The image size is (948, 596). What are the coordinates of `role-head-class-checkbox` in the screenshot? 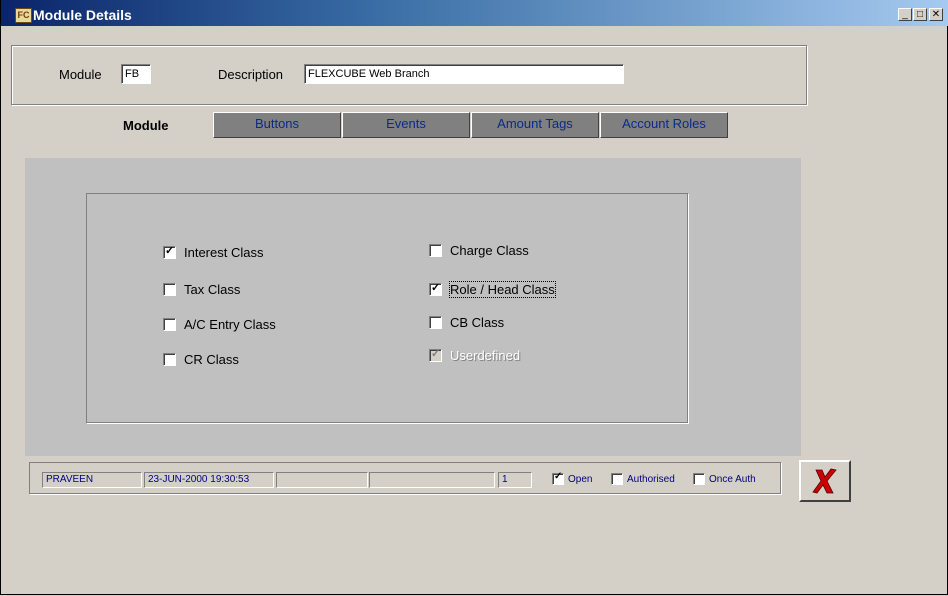 It's located at (435, 288).